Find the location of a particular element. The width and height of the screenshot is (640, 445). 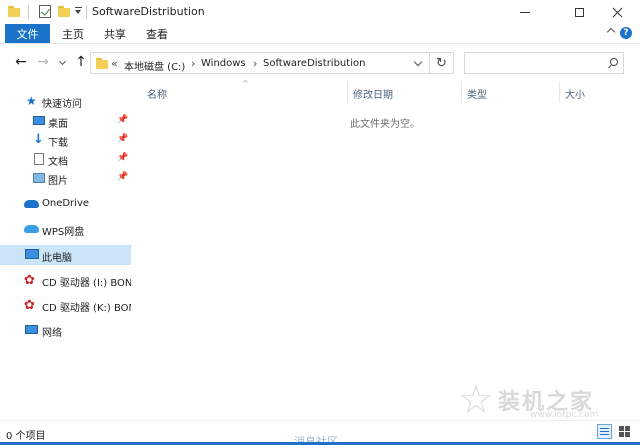

expand-ribbon-icon is located at coordinates (611, 32).